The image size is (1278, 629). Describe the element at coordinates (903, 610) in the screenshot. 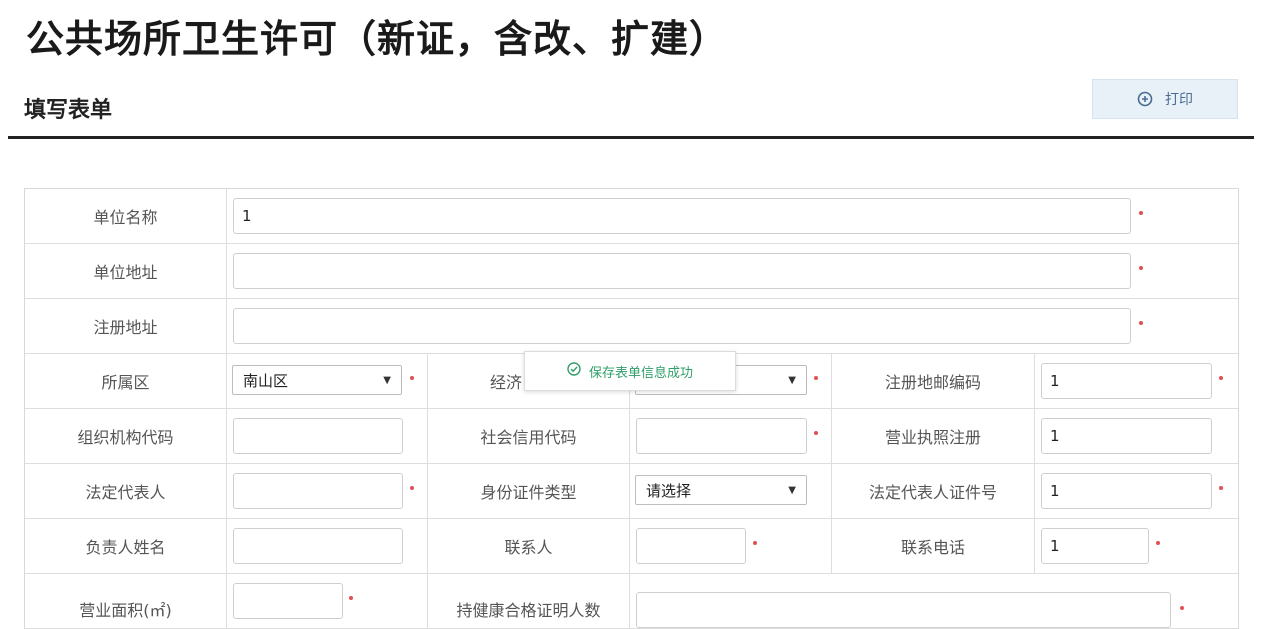

I see `health-cert-count-input` at that location.